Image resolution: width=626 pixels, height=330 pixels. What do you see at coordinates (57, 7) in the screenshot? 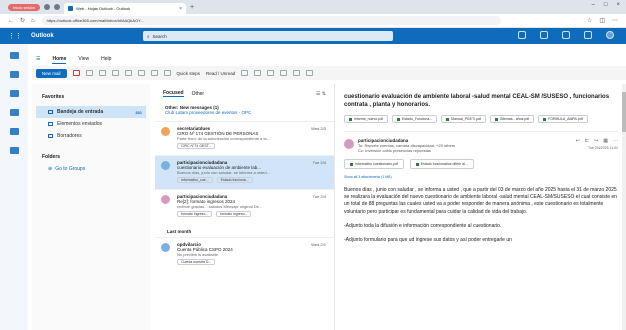
I see `tab-actions-icon` at bounding box center [57, 7].